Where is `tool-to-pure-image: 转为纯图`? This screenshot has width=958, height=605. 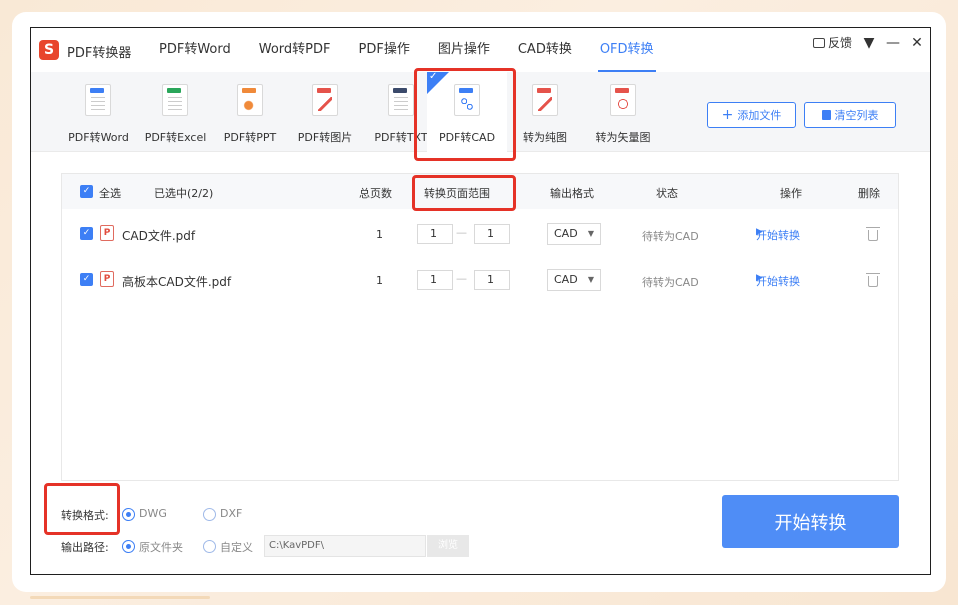
tool-to-pure-image: 转为纯图 is located at coordinates (545, 112).